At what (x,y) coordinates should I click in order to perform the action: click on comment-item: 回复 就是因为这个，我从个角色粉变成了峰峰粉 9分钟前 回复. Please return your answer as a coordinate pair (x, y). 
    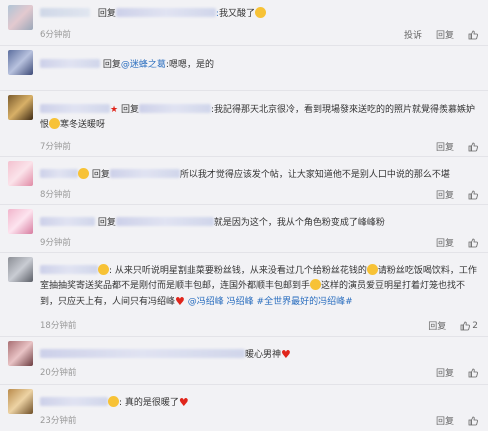
    Looking at the image, I should click on (244, 228).